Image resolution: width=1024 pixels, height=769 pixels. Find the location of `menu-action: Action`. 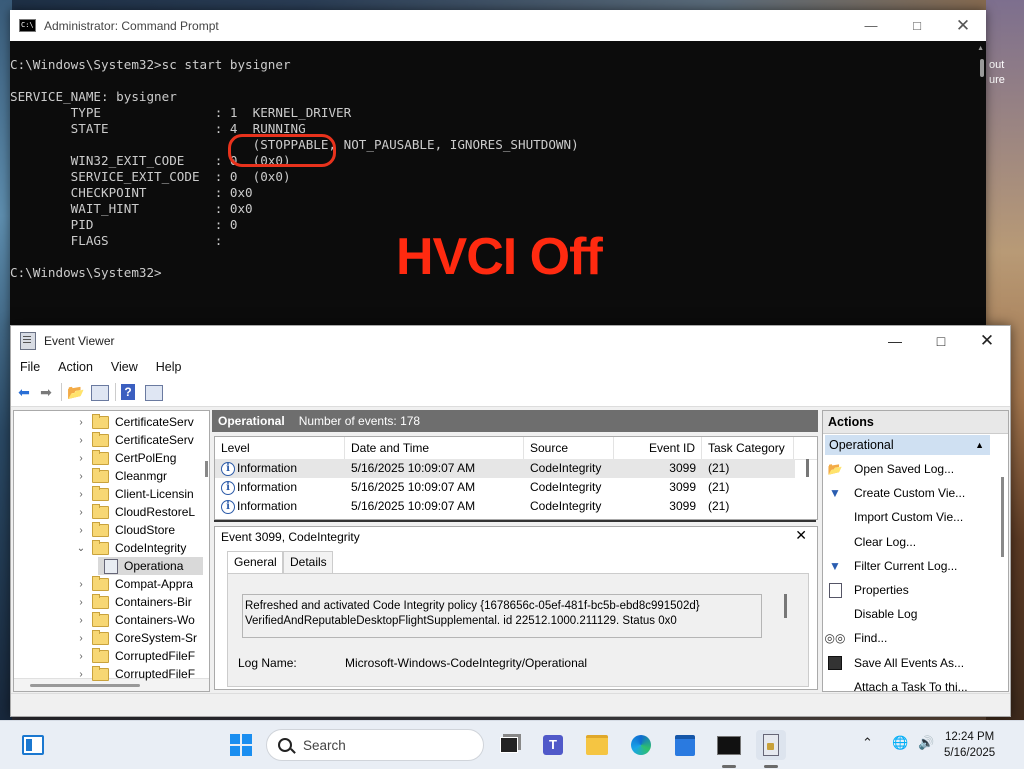

menu-action: Action is located at coordinates (75, 367).